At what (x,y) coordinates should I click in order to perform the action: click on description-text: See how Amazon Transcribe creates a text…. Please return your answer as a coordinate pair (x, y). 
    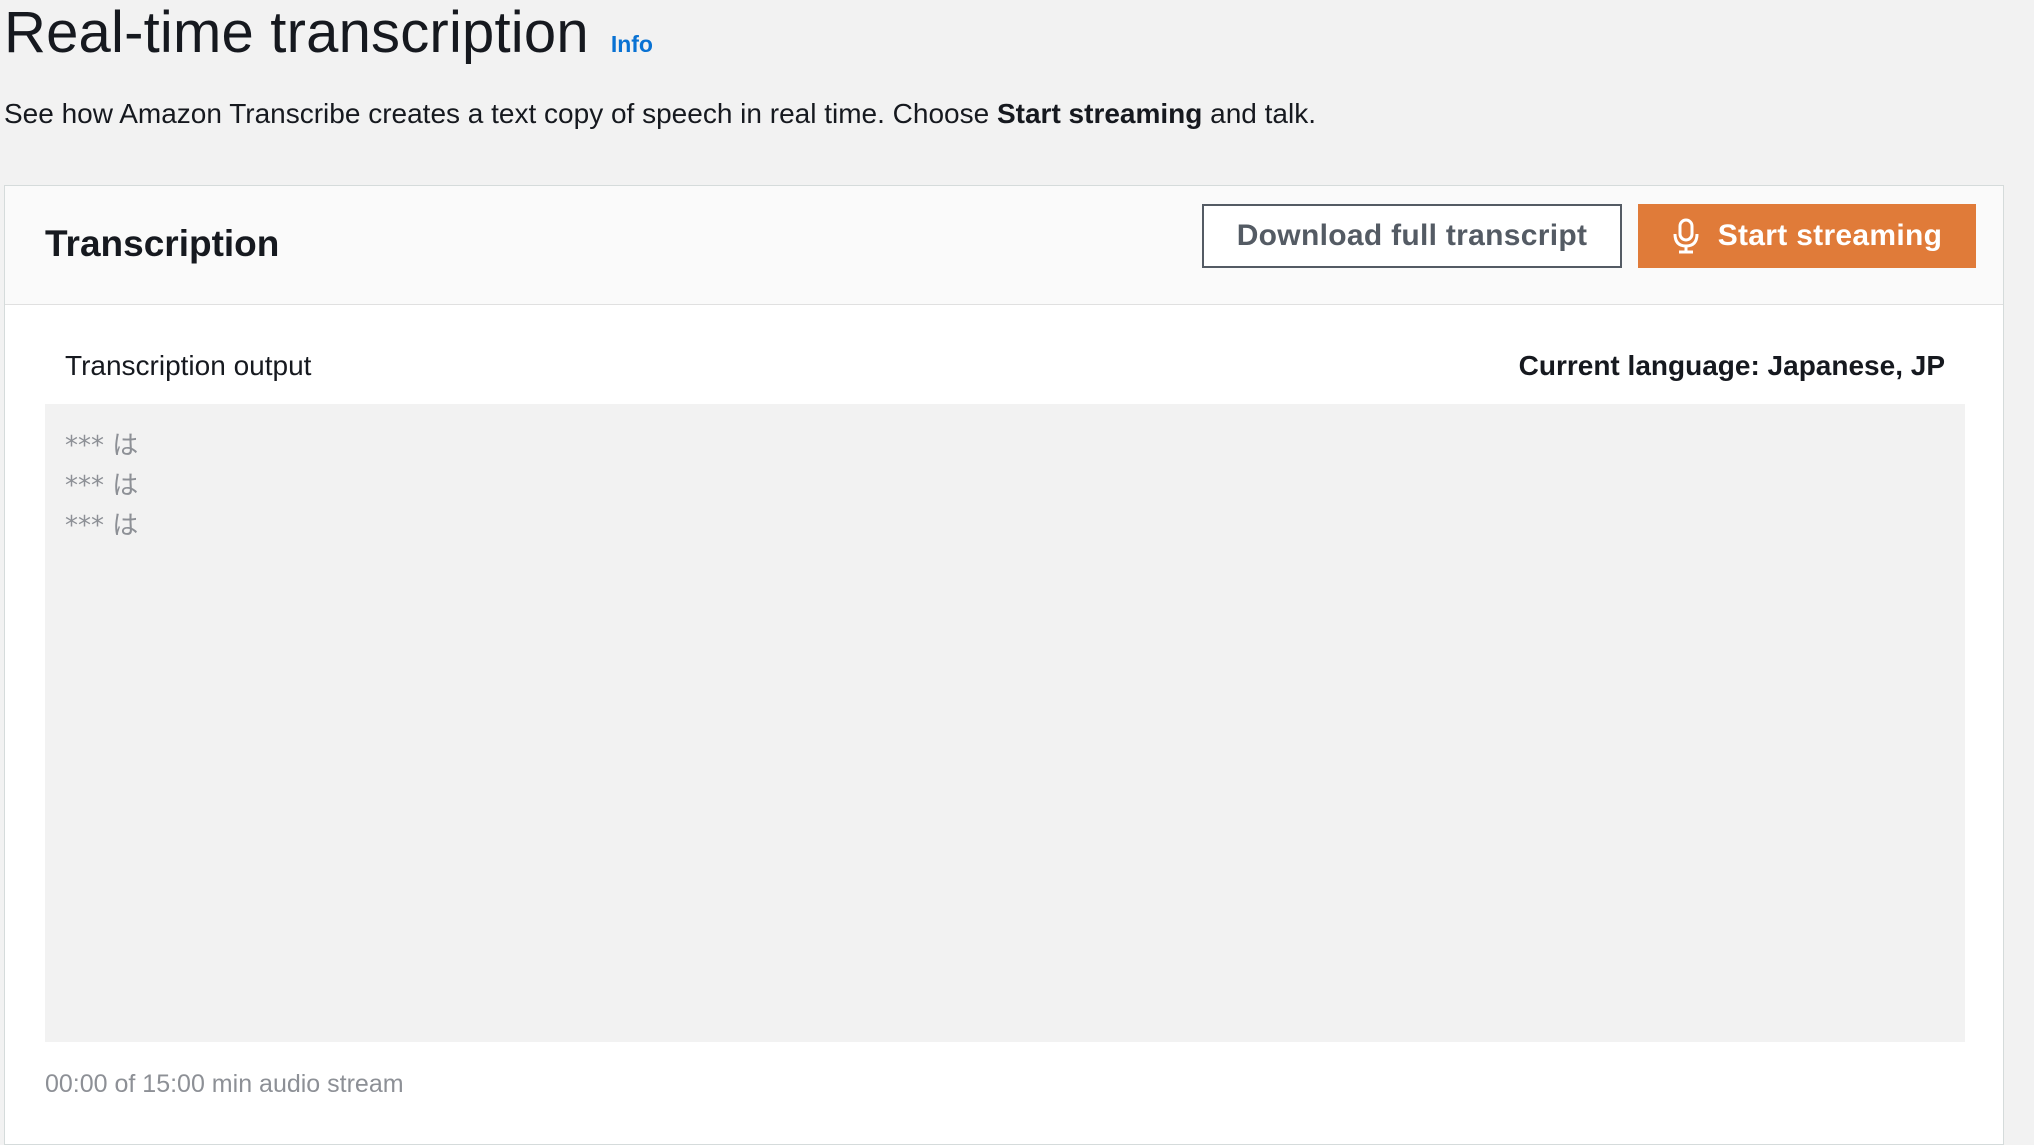
    Looking at the image, I should click on (500, 113).